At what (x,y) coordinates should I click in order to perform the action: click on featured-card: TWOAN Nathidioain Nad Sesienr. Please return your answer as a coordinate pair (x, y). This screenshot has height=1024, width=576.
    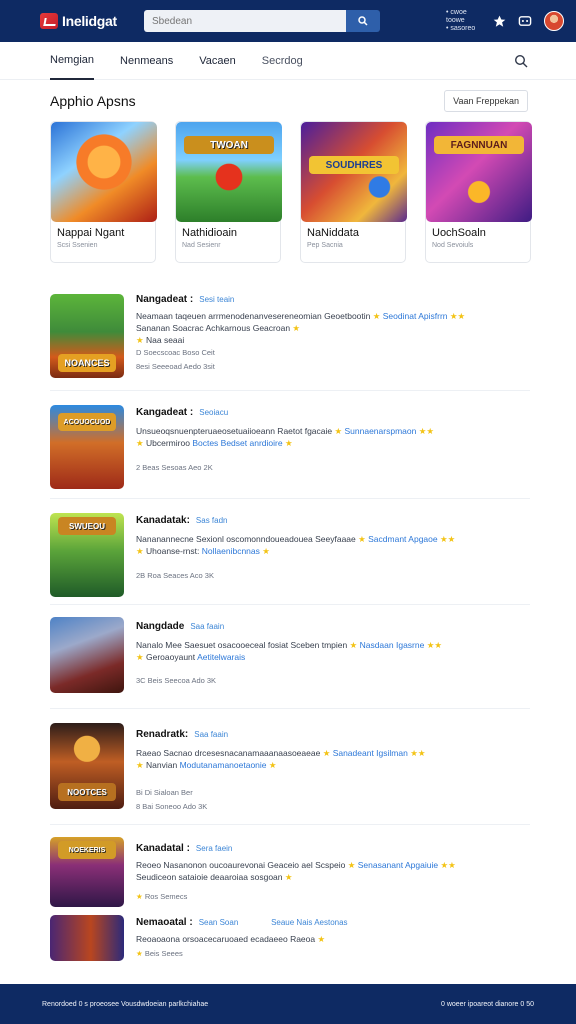
    Looking at the image, I should click on (228, 192).